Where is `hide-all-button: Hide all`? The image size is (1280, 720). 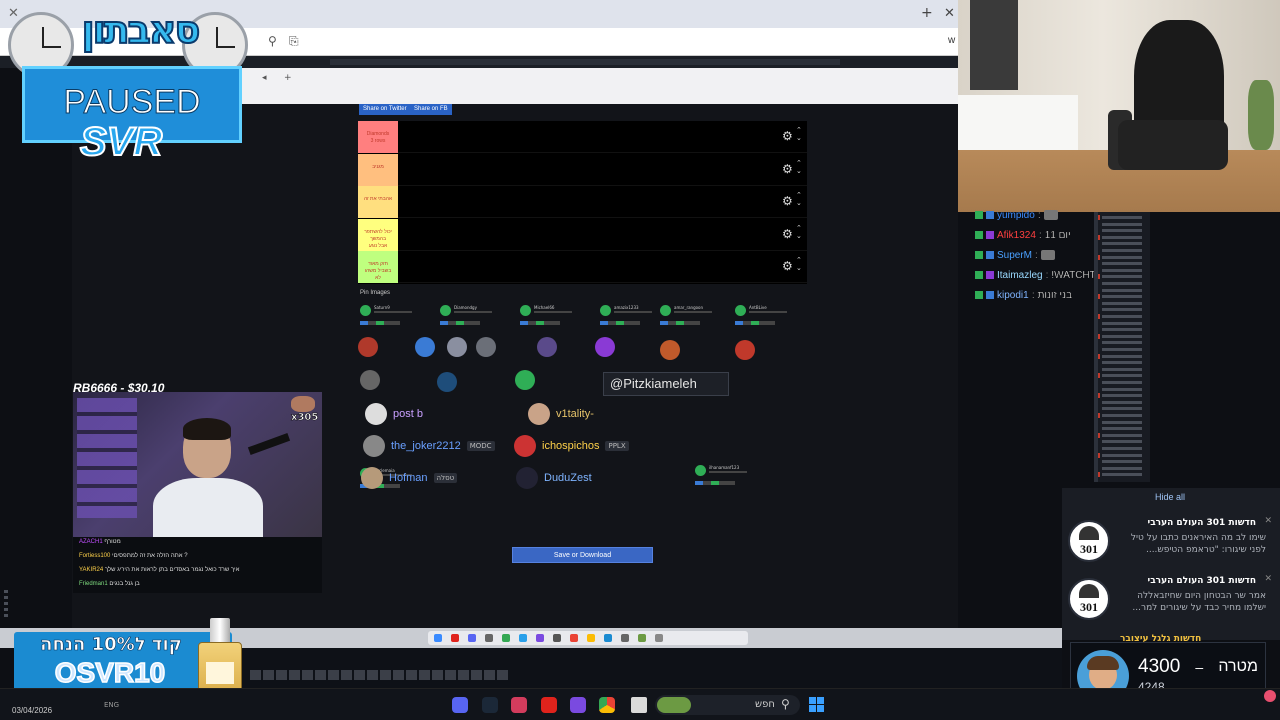
hide-all-button: Hide all is located at coordinates (1170, 497).